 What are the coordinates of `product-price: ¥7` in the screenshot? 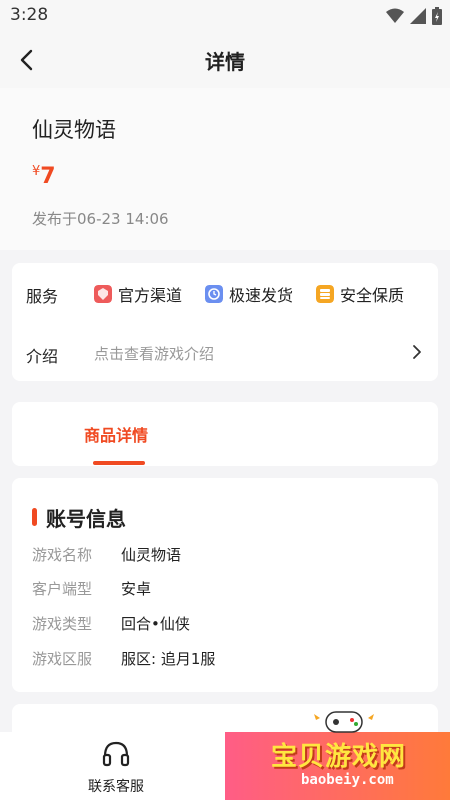 It's located at (44, 176).